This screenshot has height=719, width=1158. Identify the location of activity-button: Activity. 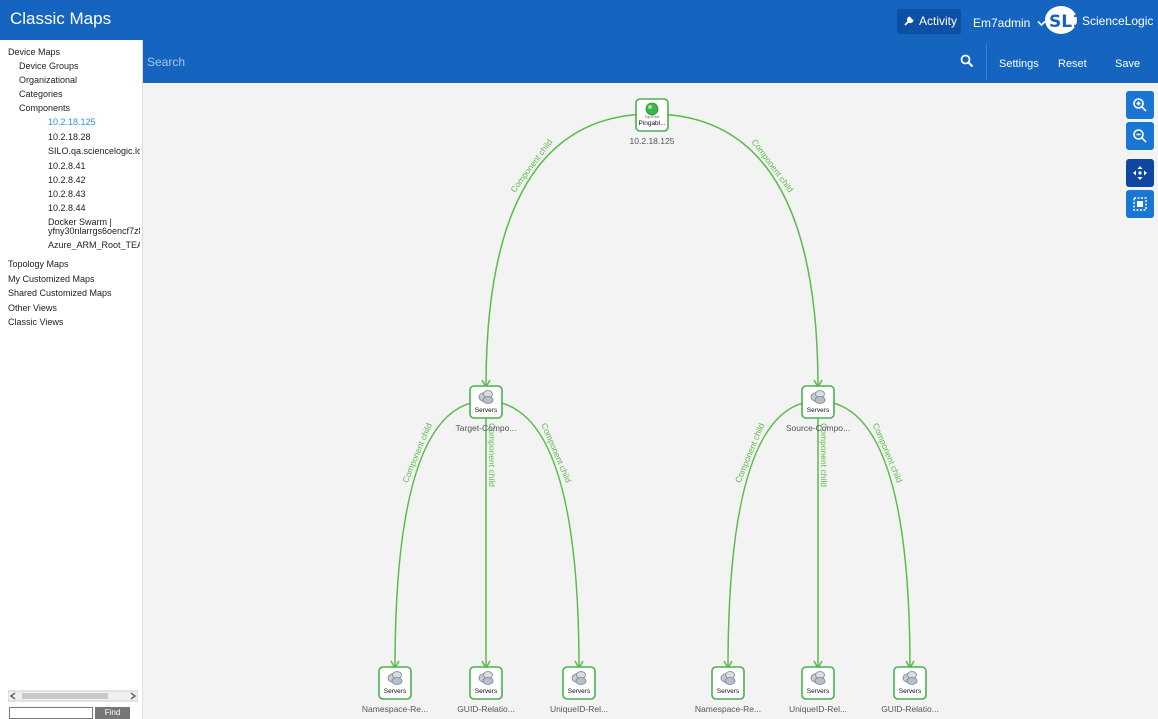
(929, 21).